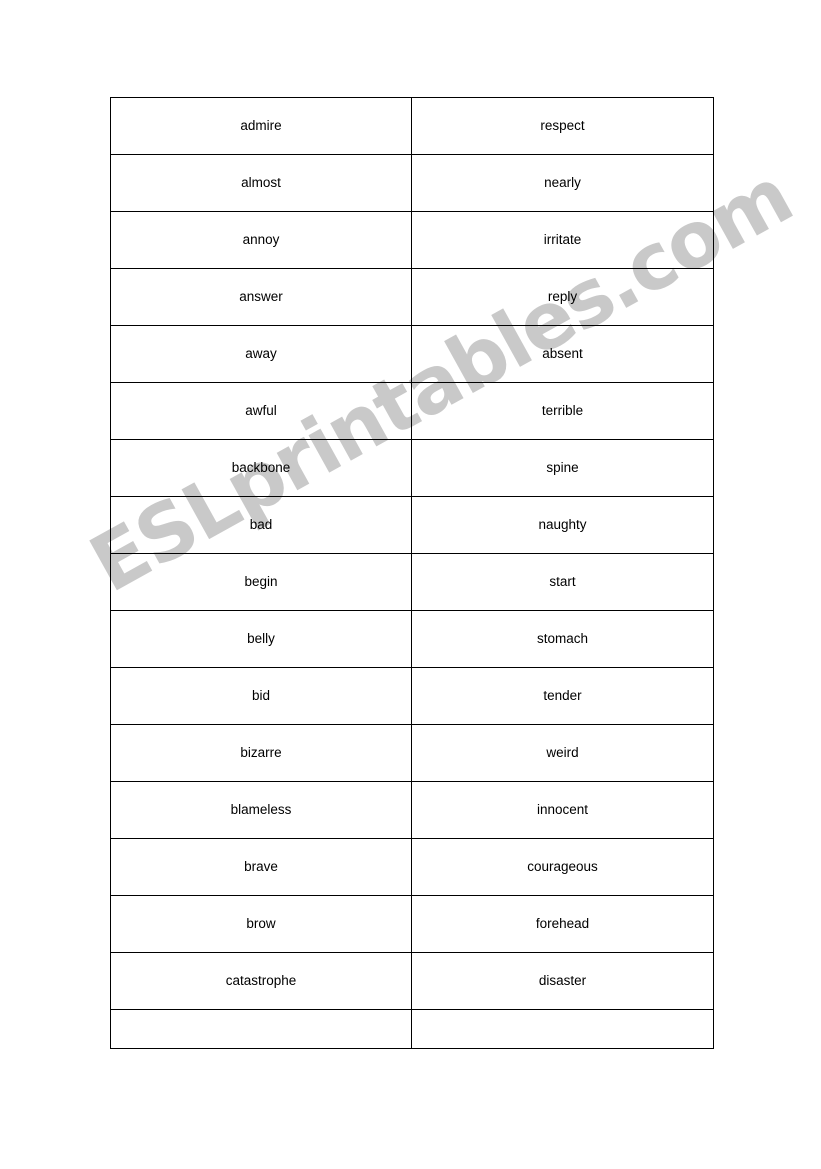 Image resolution: width=821 pixels, height=1169 pixels. I want to click on word-cell: admire, so click(261, 126).